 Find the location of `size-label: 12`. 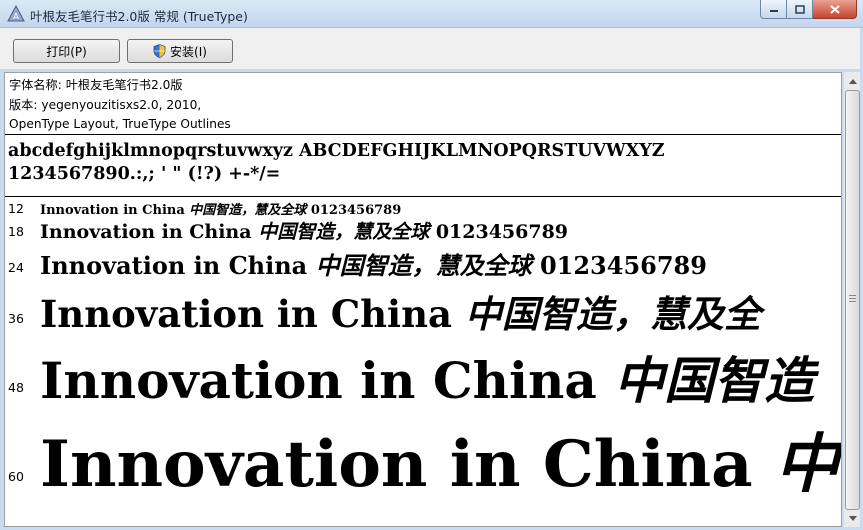

size-label: 12 is located at coordinates (16, 208).